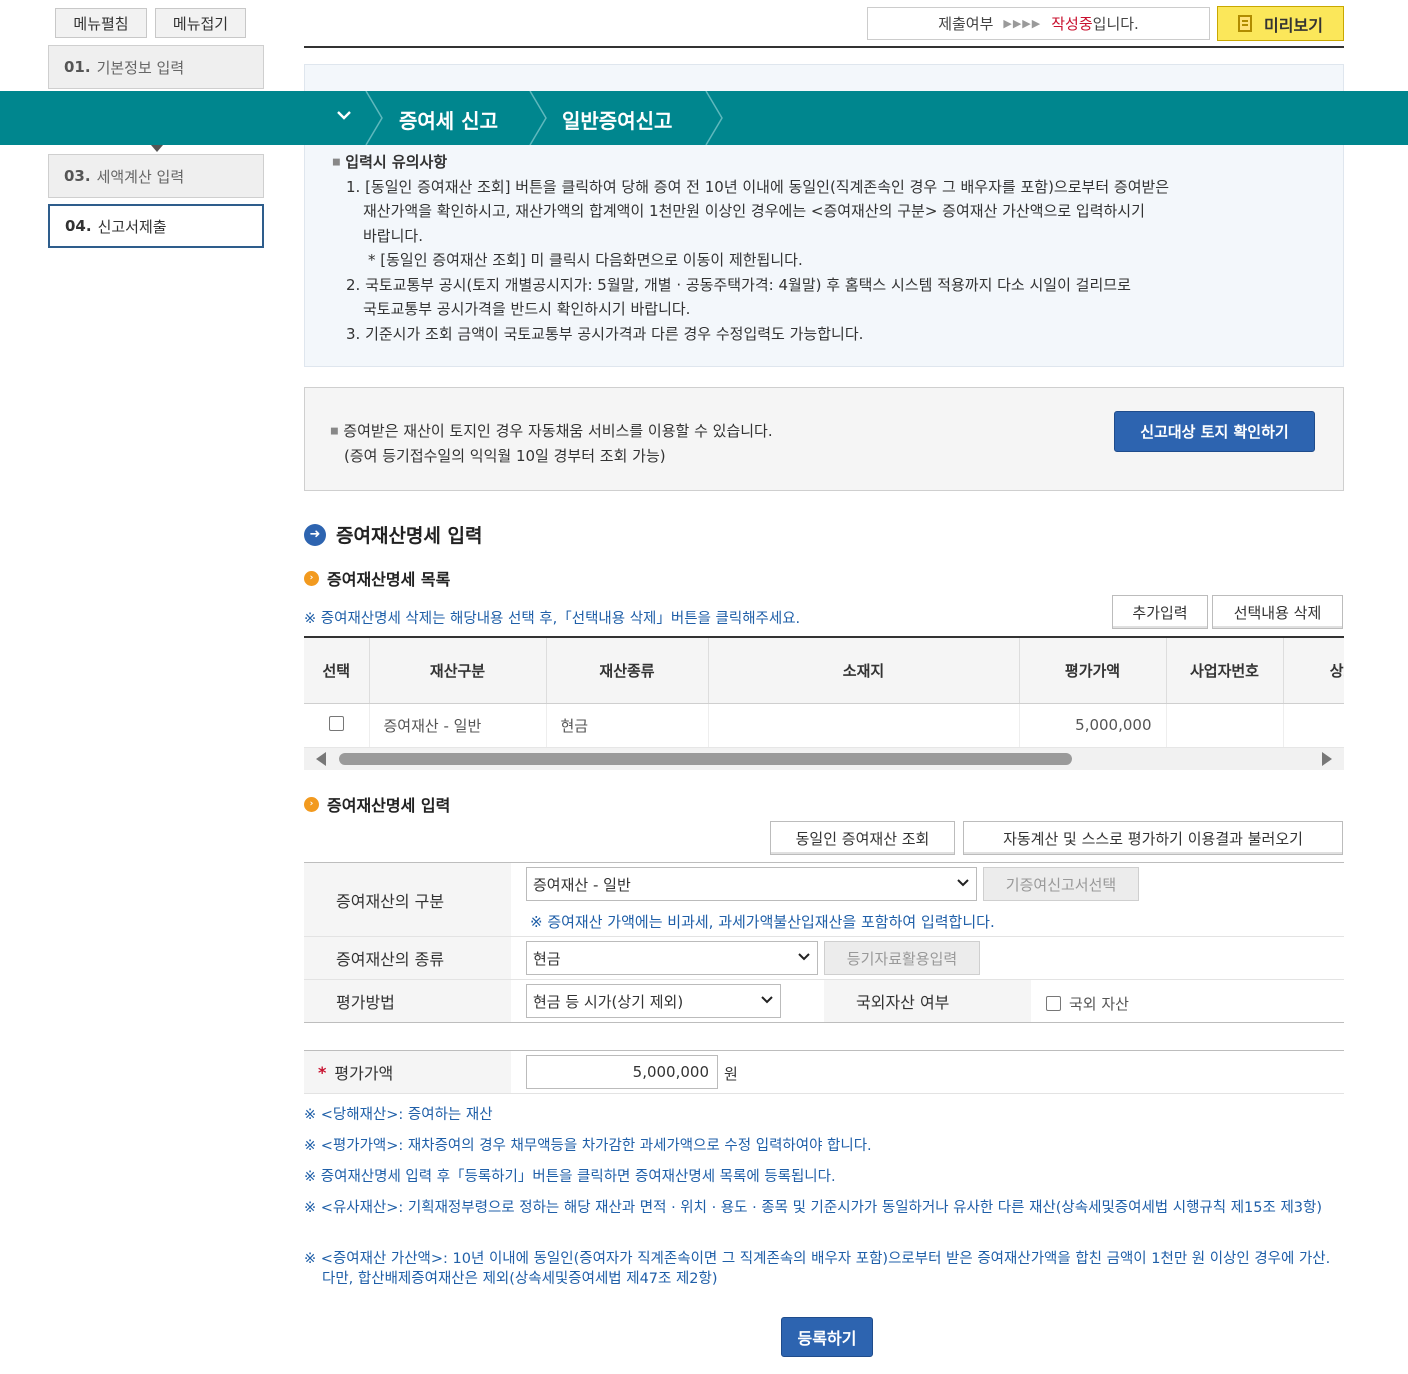  What do you see at coordinates (1225, 725) in the screenshot?
I see `row-bizno` at bounding box center [1225, 725].